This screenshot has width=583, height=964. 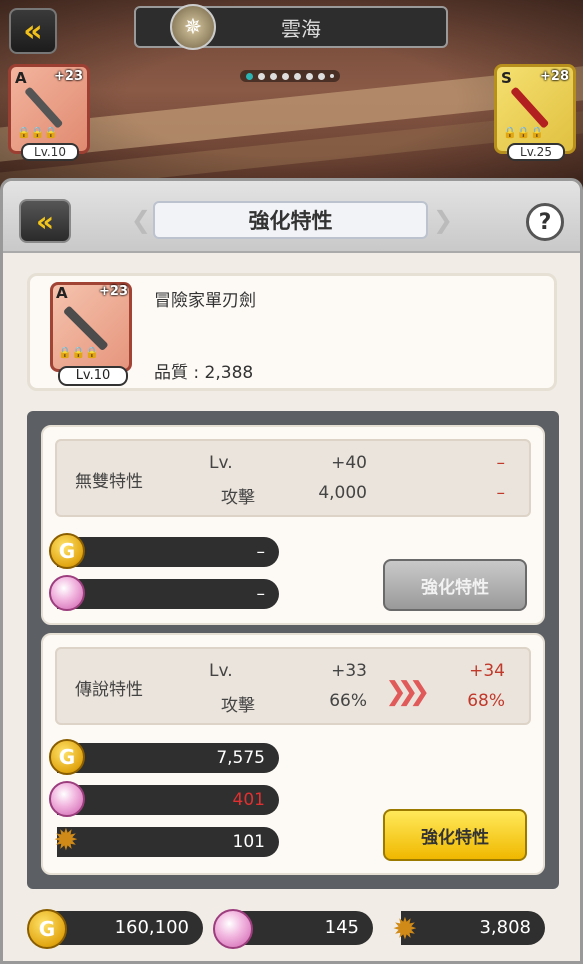 I want to click on arrows-icon: ❯❯❯, so click(x=407, y=692).